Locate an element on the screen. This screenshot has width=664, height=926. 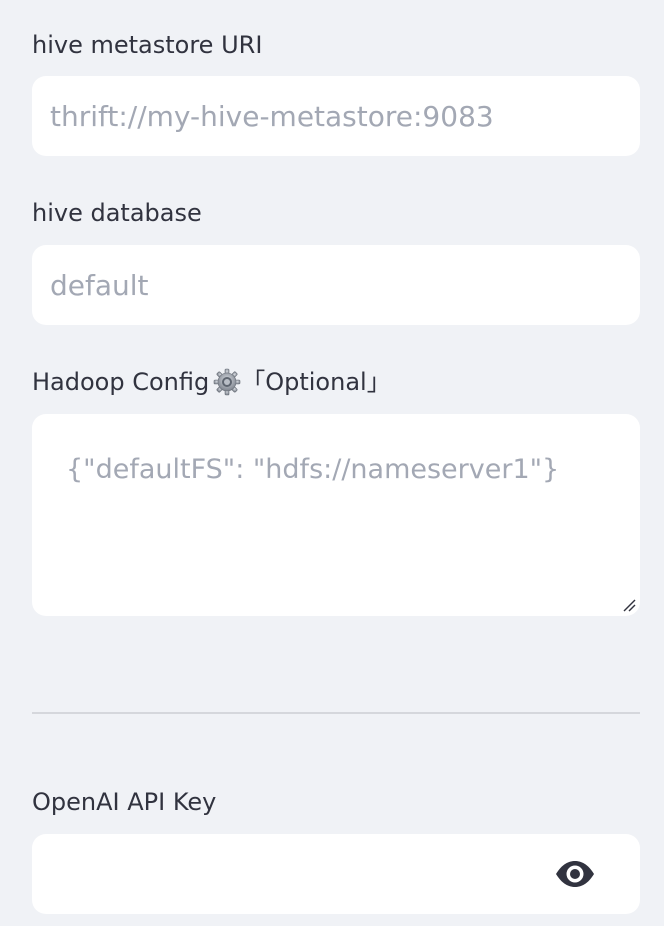
hive-database-field is located at coordinates (336, 285).